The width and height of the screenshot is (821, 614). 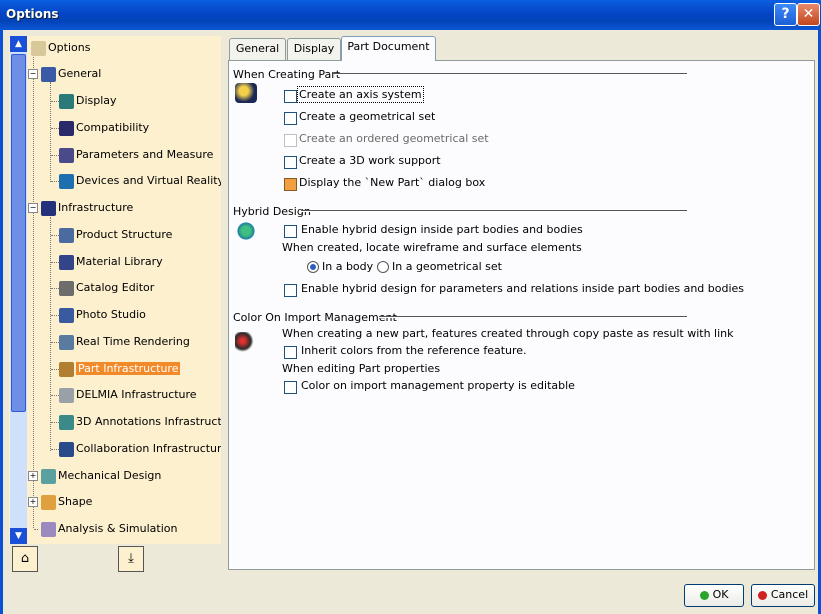 I want to click on tree-item-real-time-rendering: Real Time Rendering, so click(x=124, y=342).